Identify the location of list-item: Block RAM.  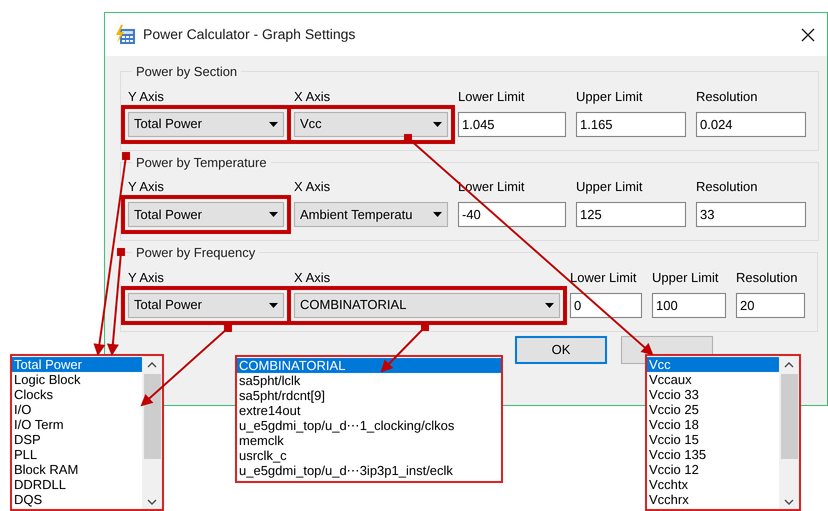
(77, 469).